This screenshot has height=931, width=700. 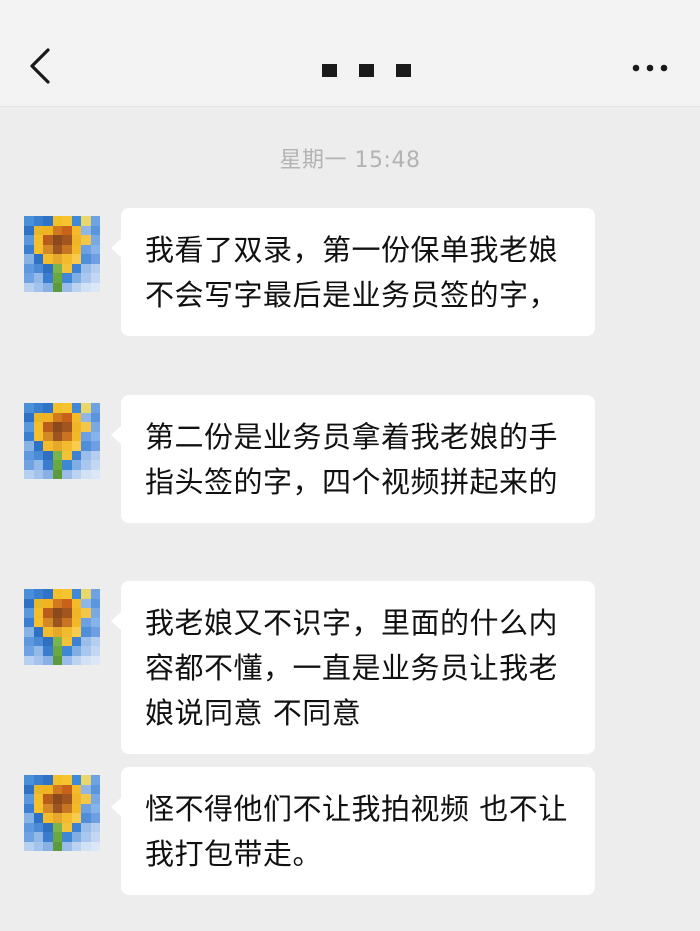 What do you see at coordinates (353, 459) in the screenshot?
I see `message-bubble: 第二份是业务员拿着我老娘的手指头签的字，四个视频拼起来的` at bounding box center [353, 459].